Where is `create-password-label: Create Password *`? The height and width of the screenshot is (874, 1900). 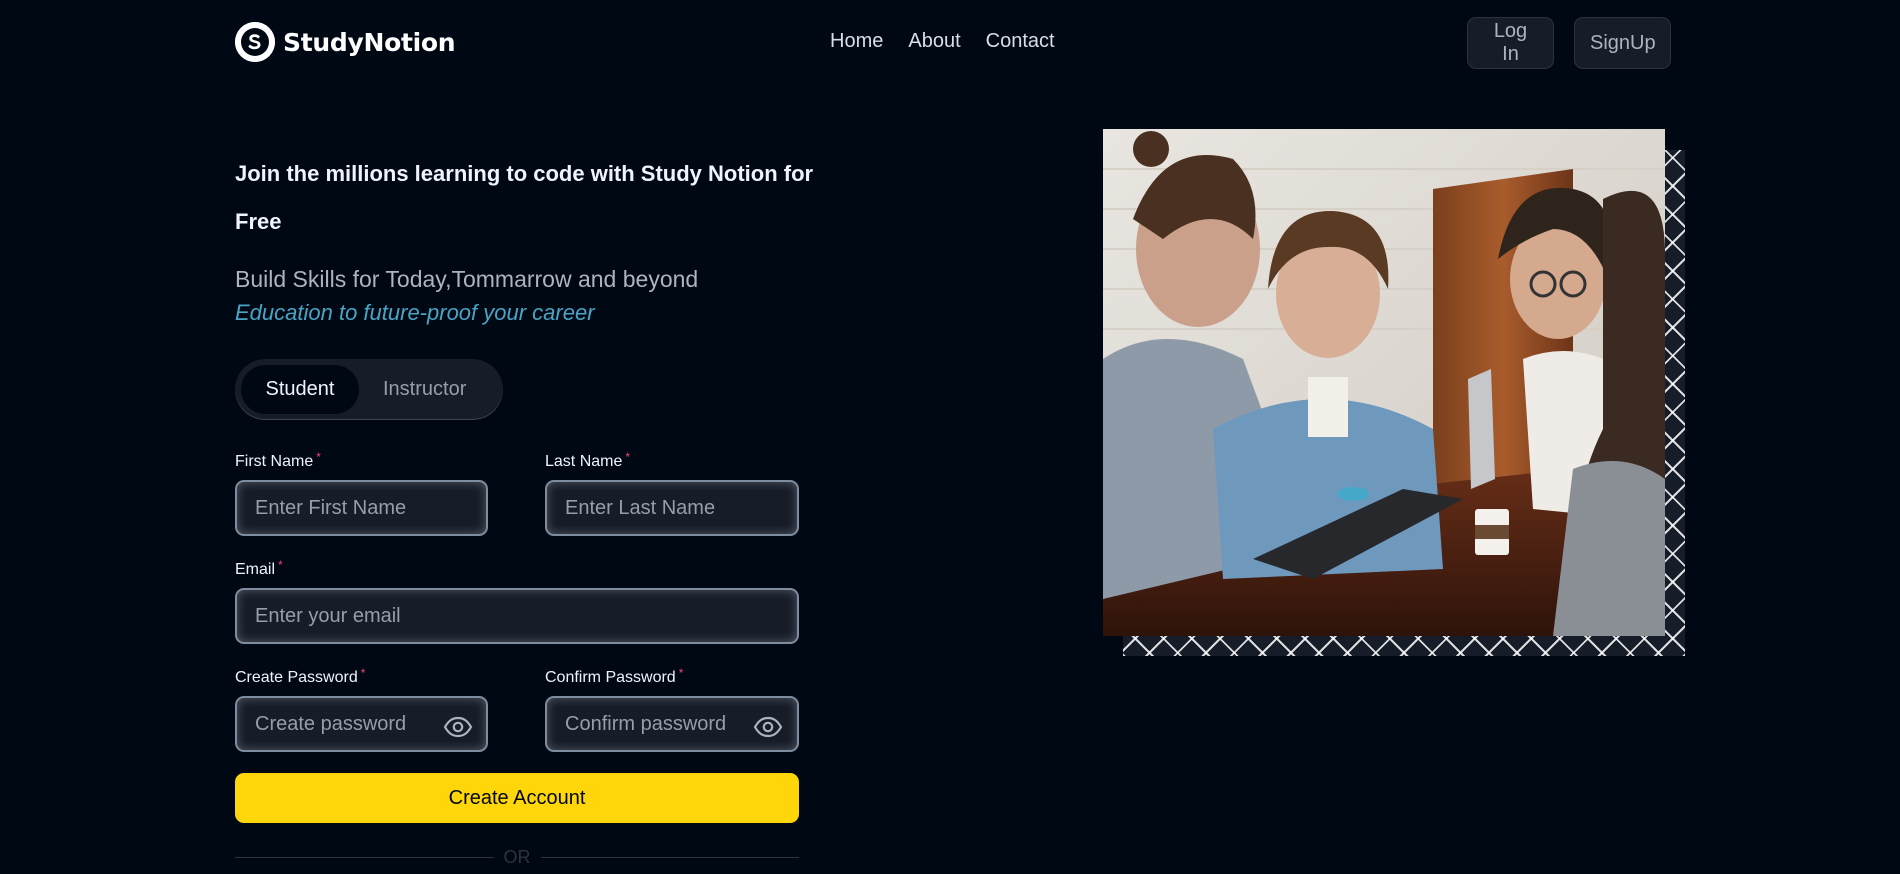 create-password-label: Create Password * is located at coordinates (300, 676).